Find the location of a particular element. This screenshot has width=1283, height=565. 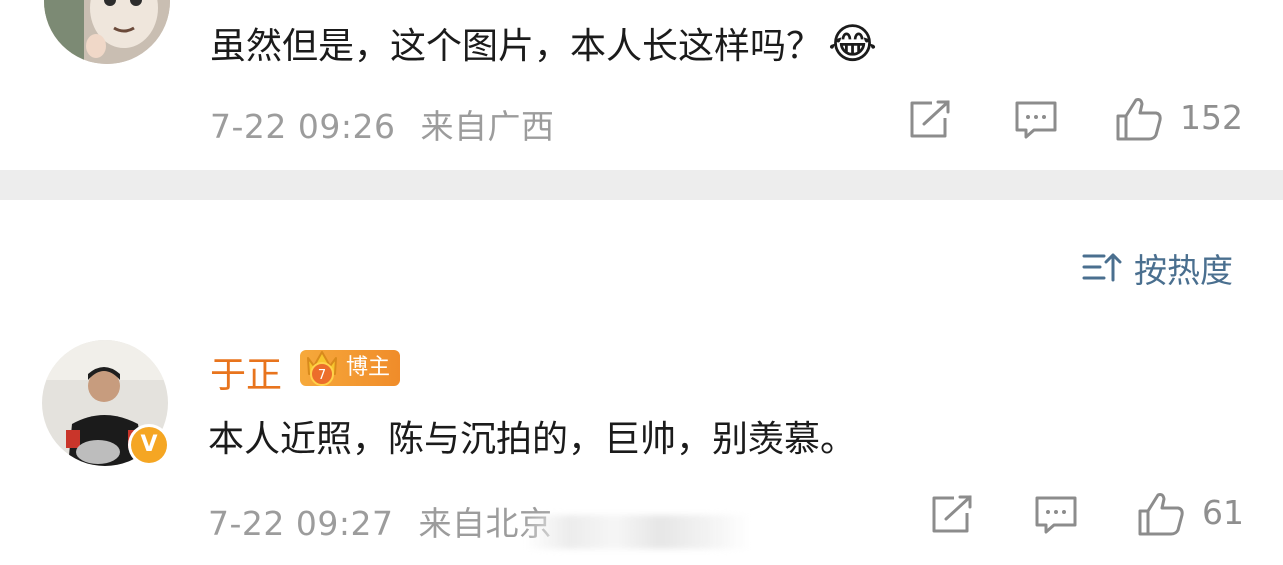

comment-1-like-count: 152 is located at coordinates (1211, 117).